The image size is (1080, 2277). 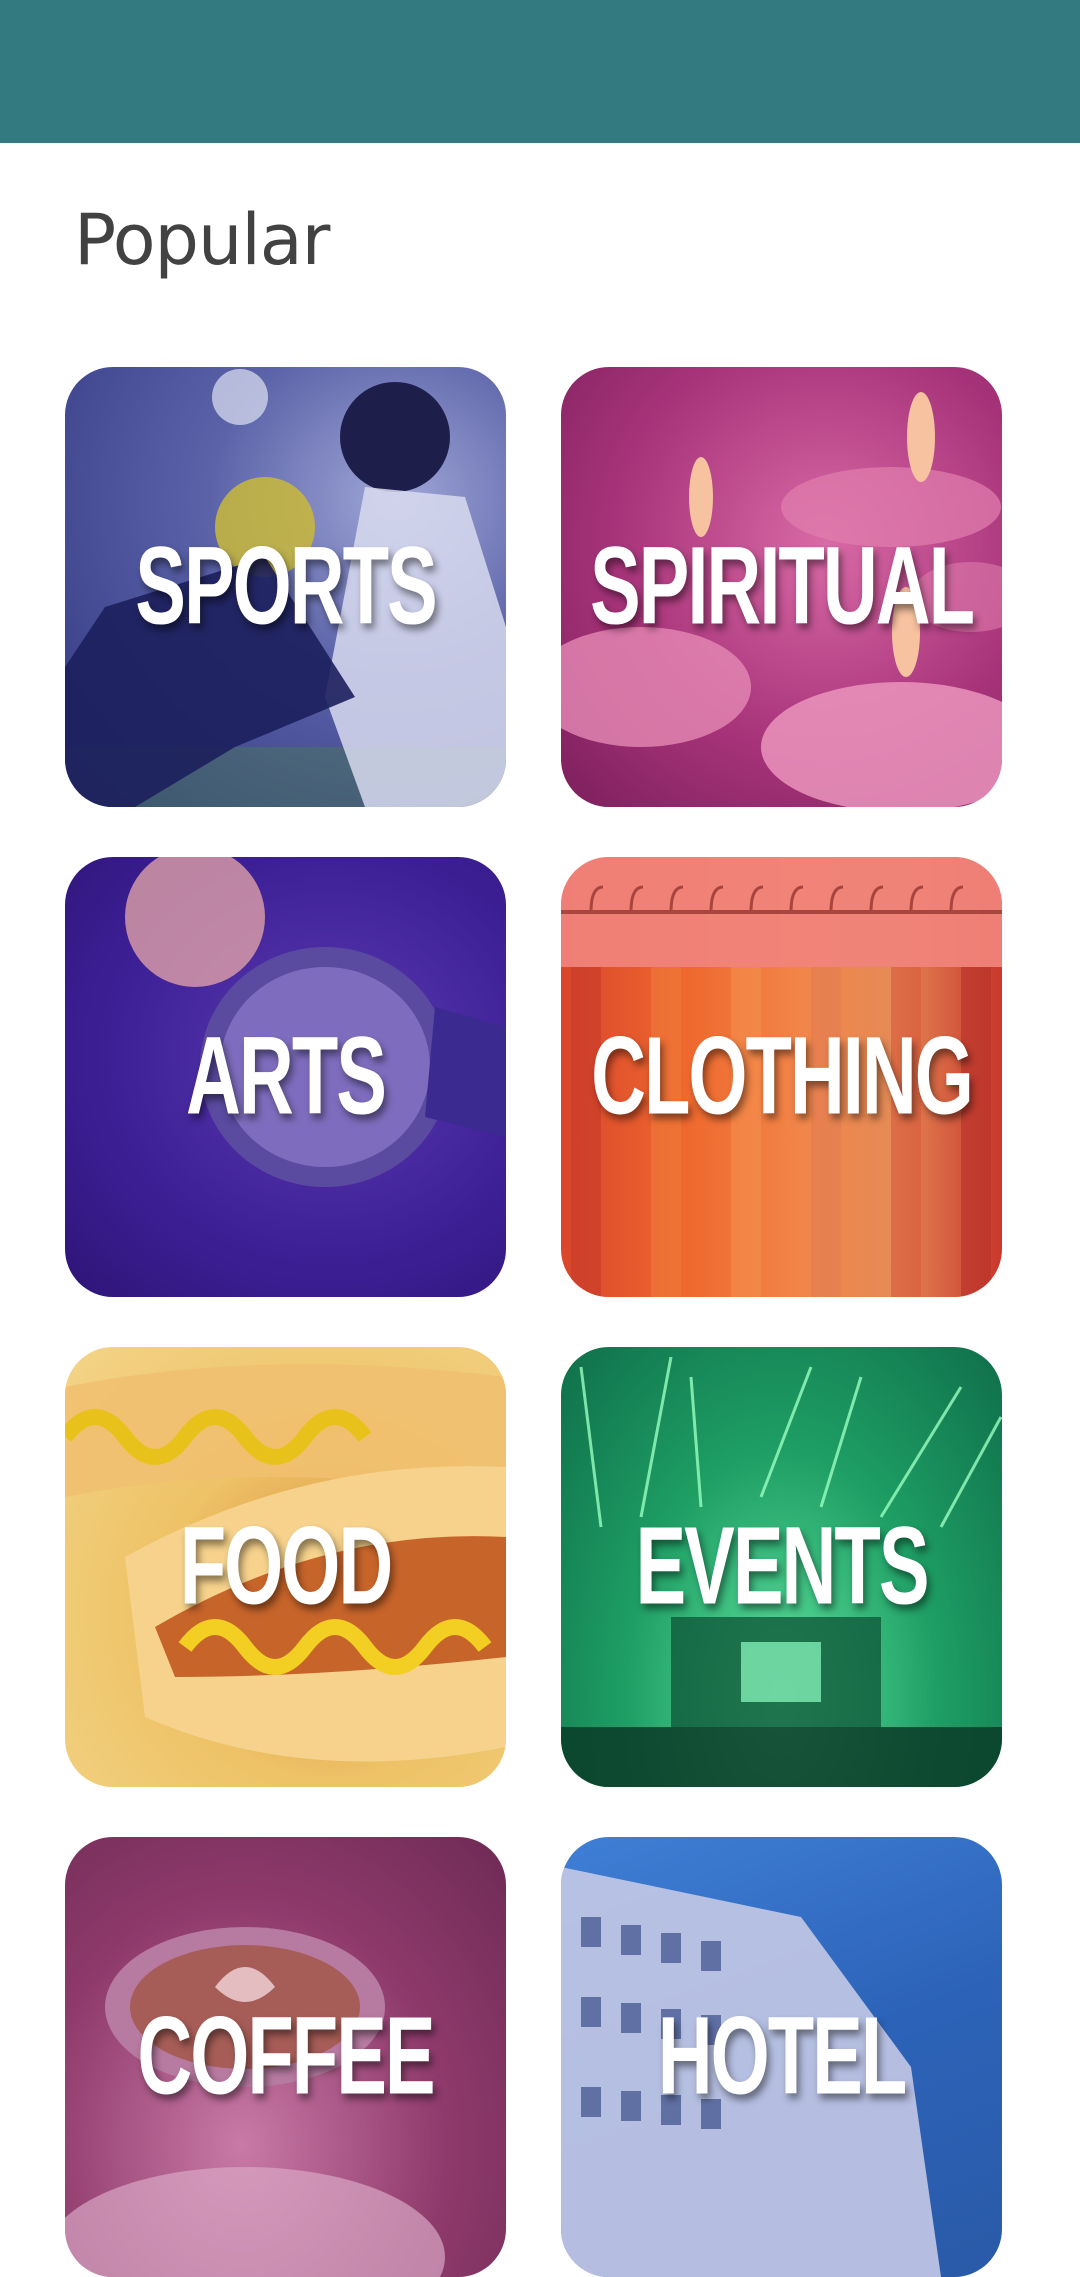 I want to click on category-tile-food: FOOD, so click(x=285, y=1567).